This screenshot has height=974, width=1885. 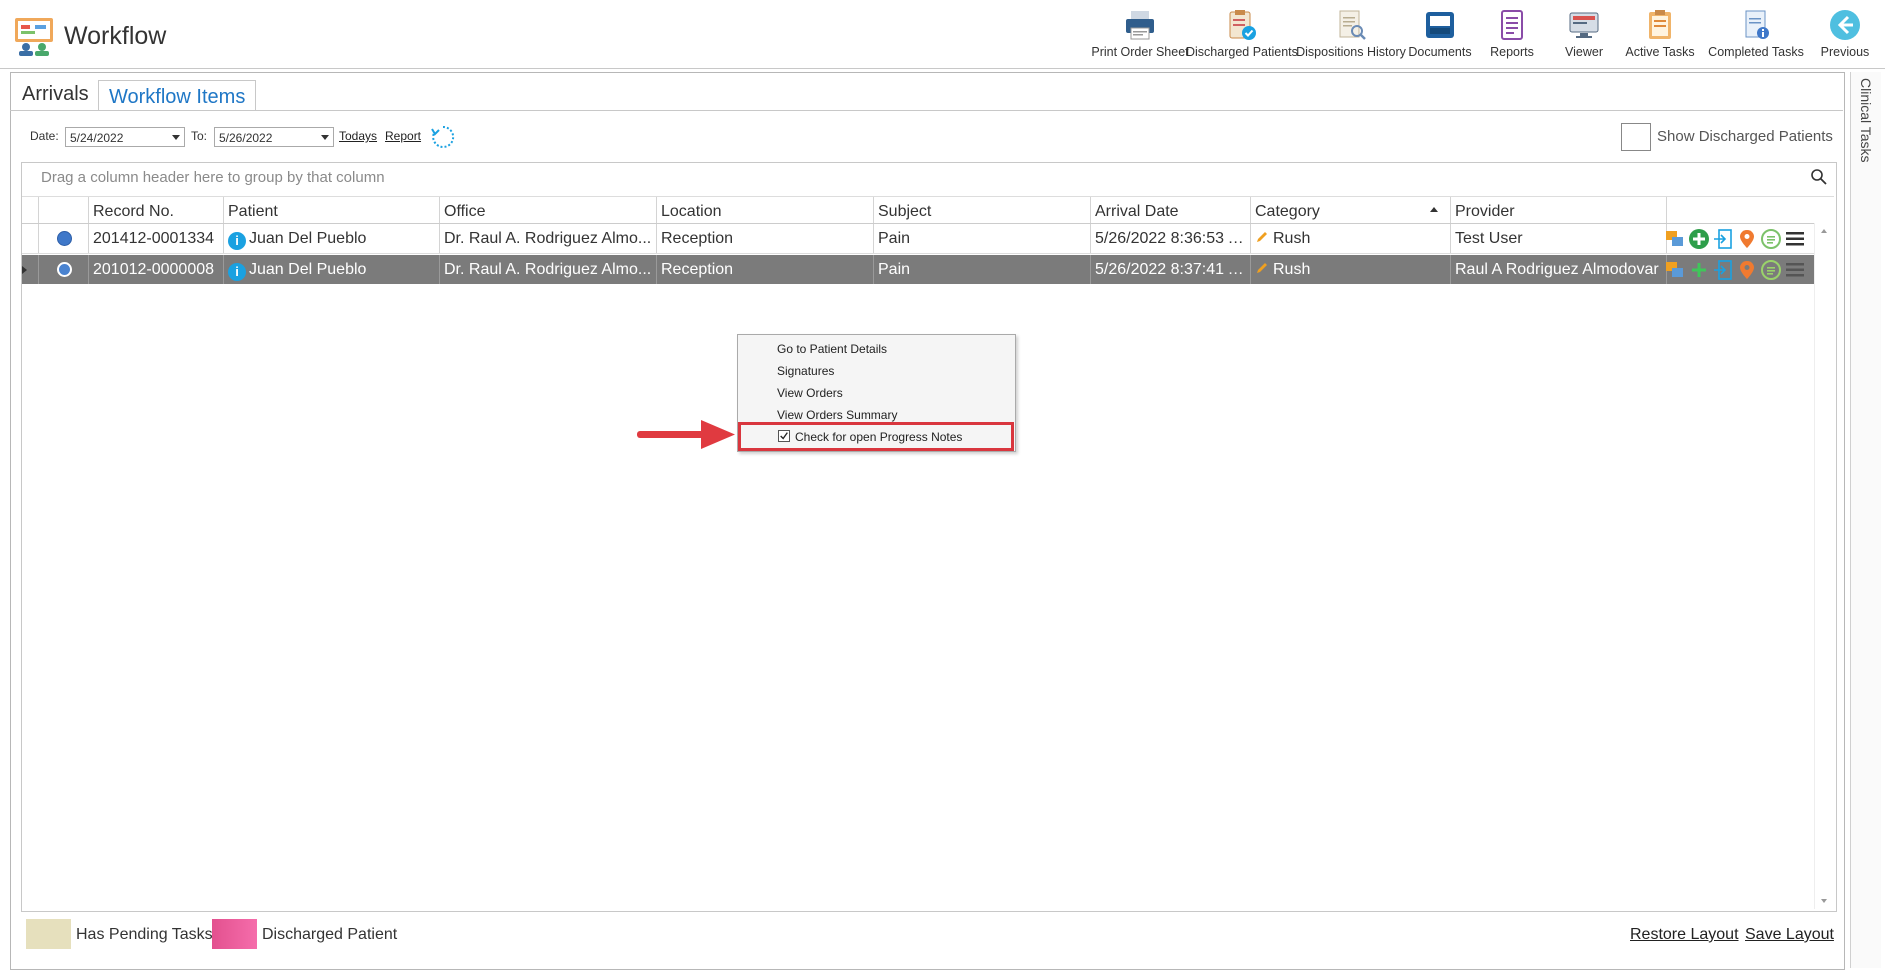 I want to click on discharged-patients-button: Discharged Patients, so click(x=1242, y=36).